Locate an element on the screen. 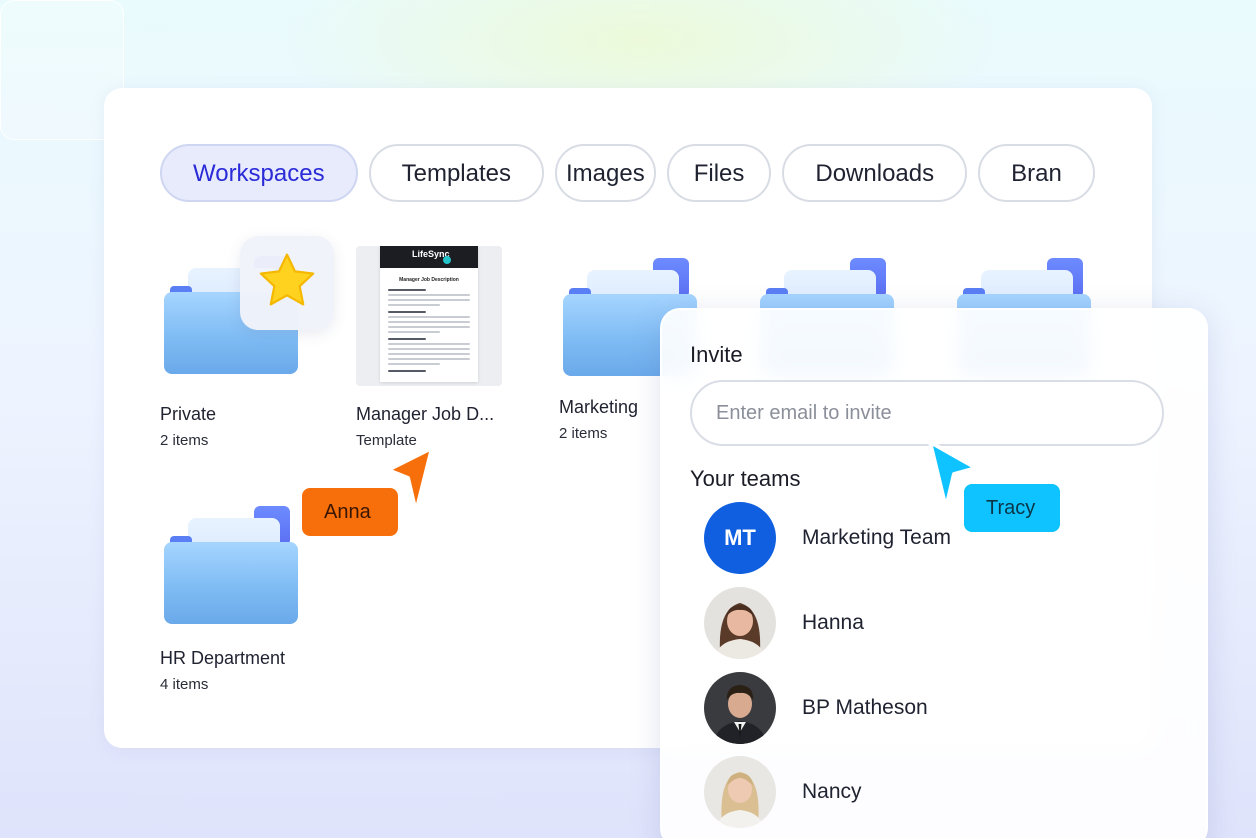 The width and height of the screenshot is (1256, 838). tab-templates: Templates is located at coordinates (456, 173).